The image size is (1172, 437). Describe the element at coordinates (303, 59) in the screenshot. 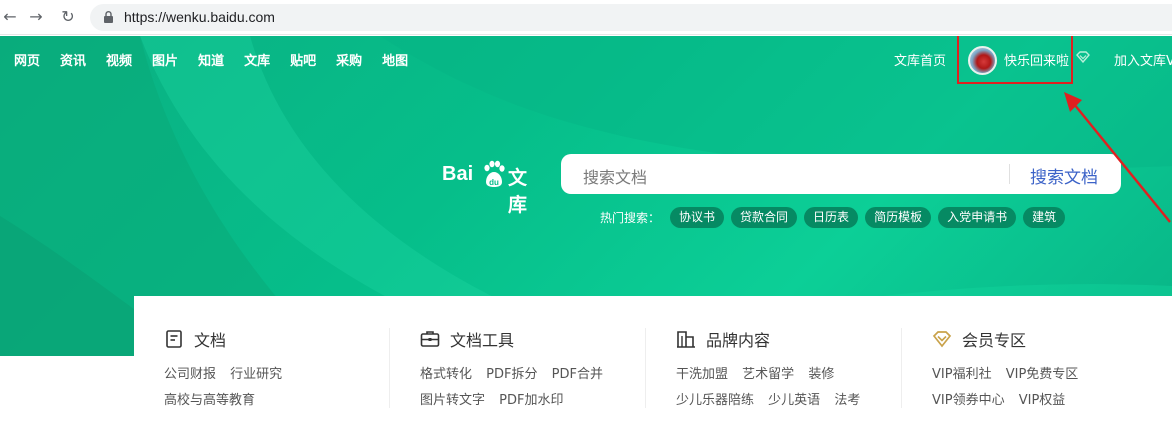

I see `topnav-item-tieba: 贴吧` at that location.